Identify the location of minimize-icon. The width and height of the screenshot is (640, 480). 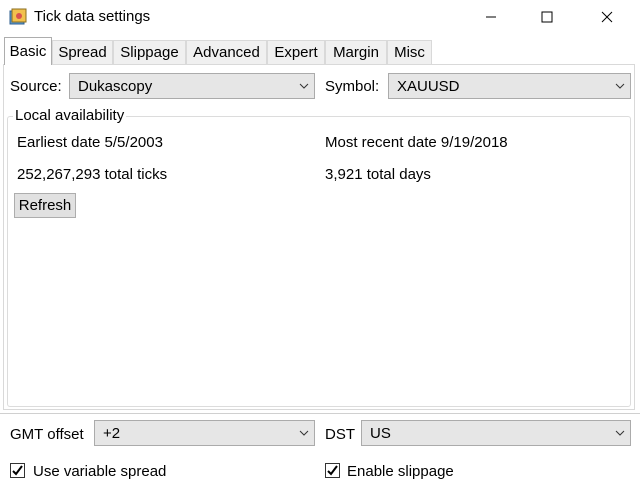
(491, 17).